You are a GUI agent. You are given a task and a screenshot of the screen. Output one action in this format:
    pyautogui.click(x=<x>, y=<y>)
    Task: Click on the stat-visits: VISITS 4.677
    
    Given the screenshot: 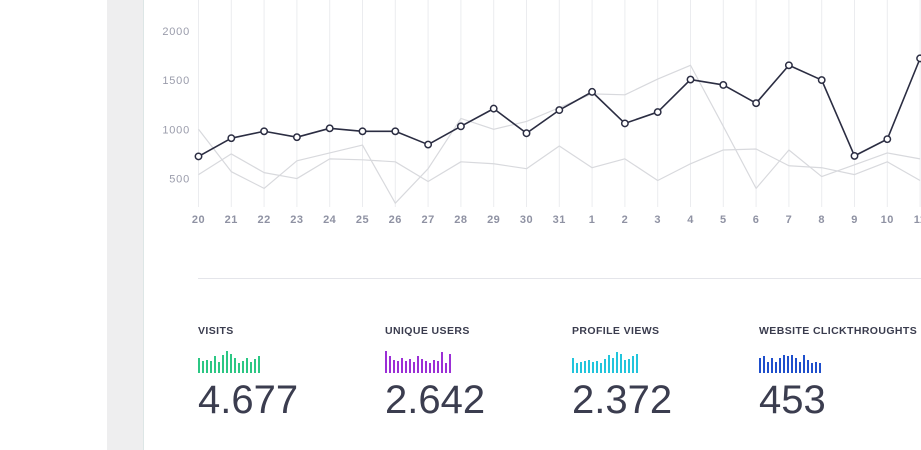 What is the action you would take?
    pyautogui.click(x=288, y=374)
    